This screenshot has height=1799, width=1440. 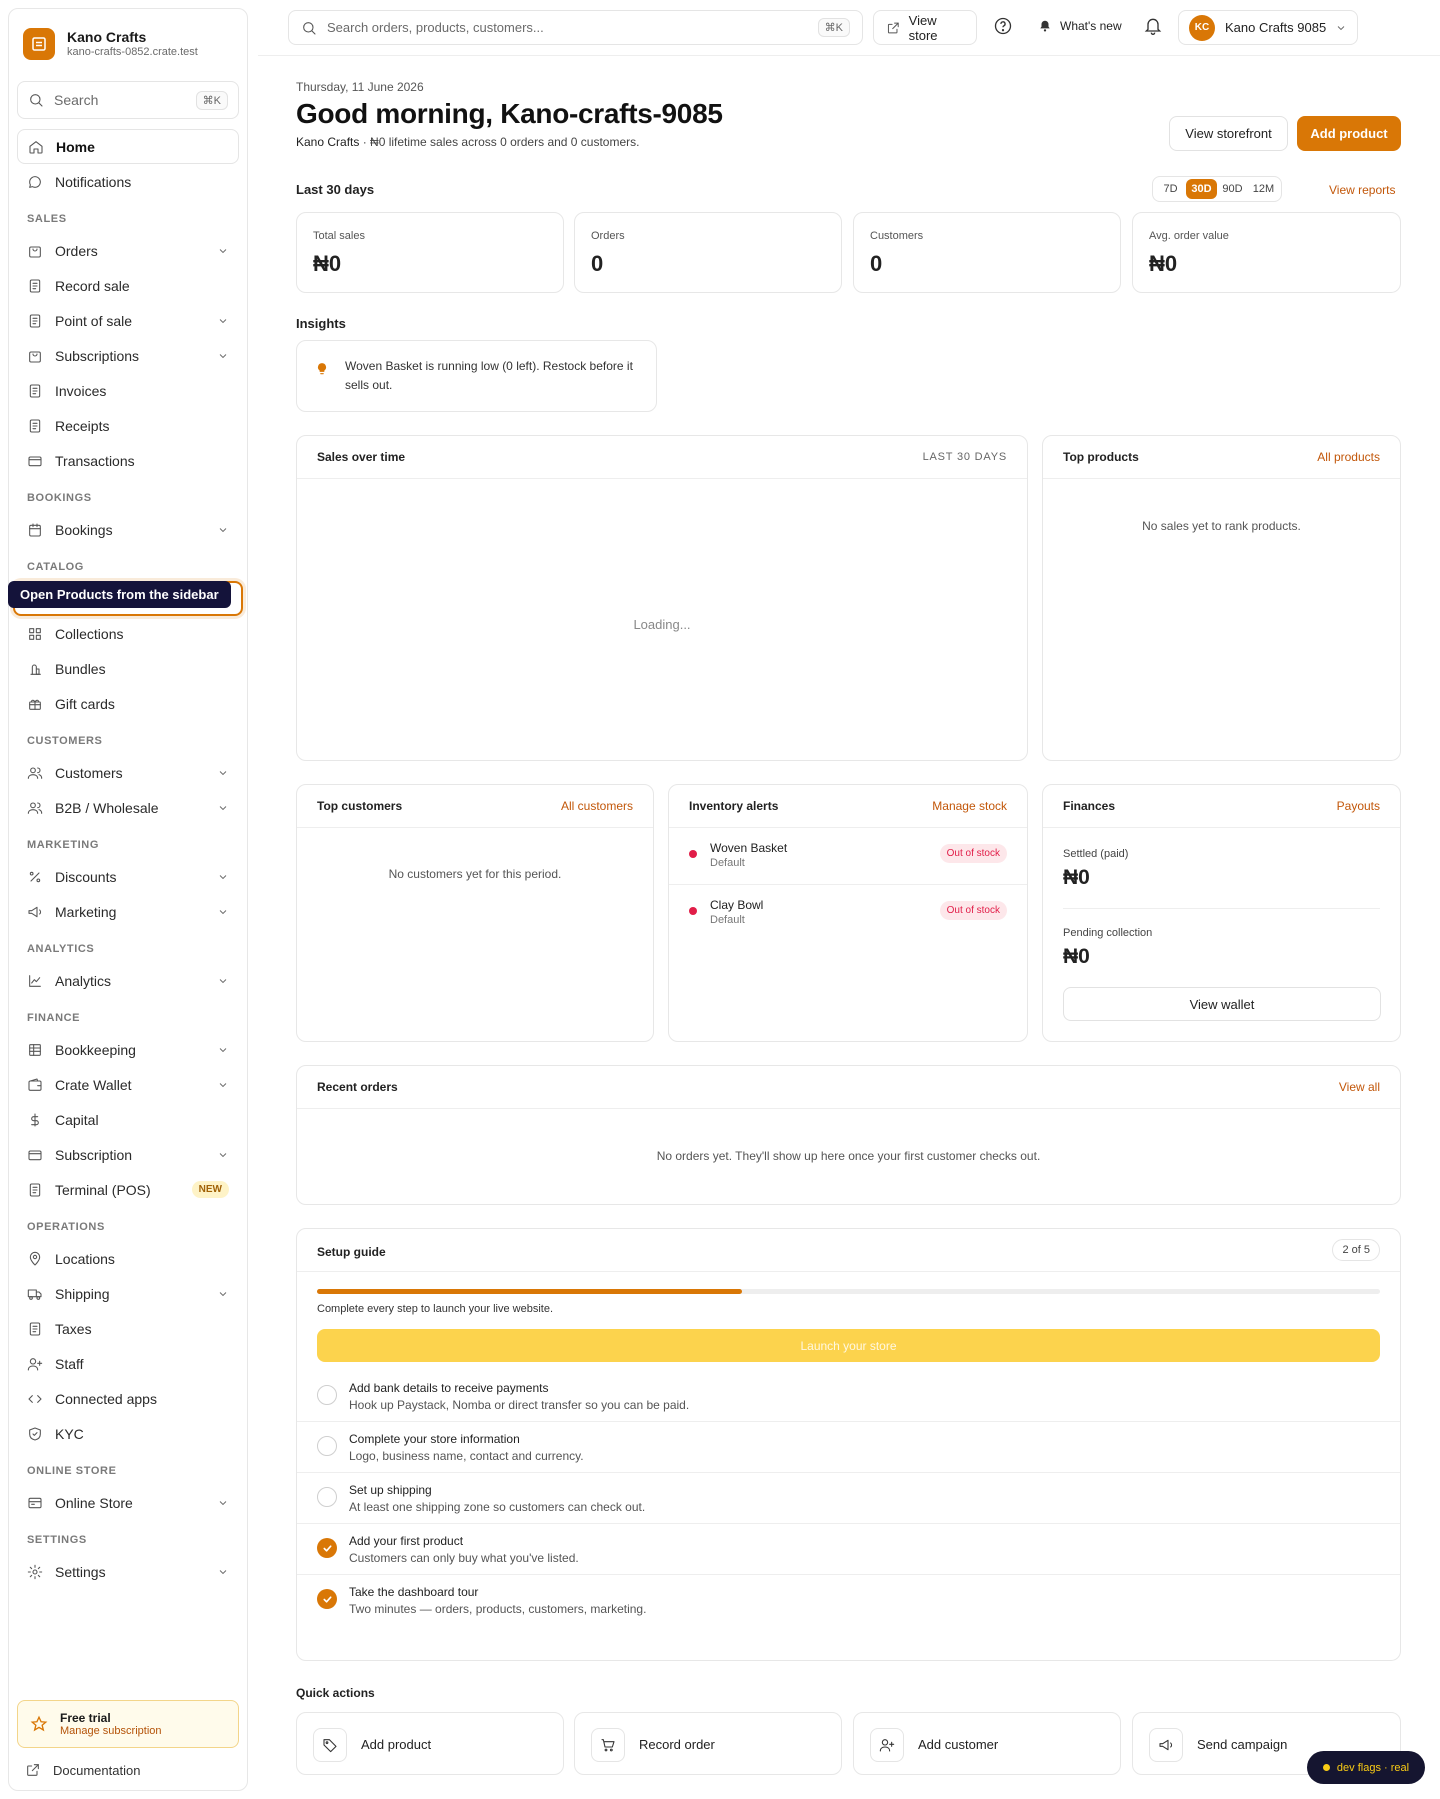 What do you see at coordinates (1348, 457) in the screenshot?
I see `all-products-link: All products` at bounding box center [1348, 457].